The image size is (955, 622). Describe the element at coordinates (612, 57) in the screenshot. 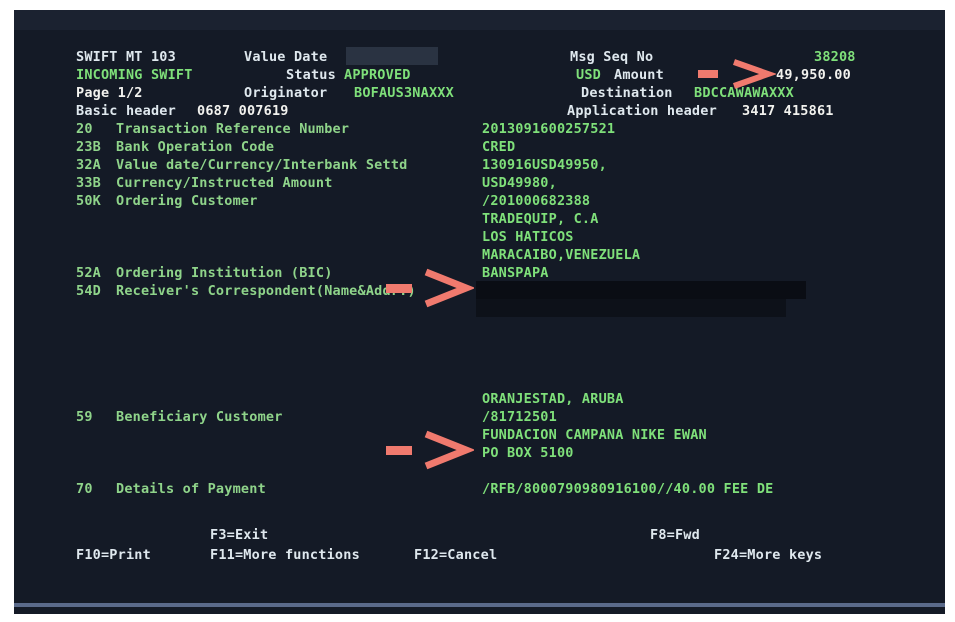

I see `msg-seq-label: Msg Seq No` at that location.